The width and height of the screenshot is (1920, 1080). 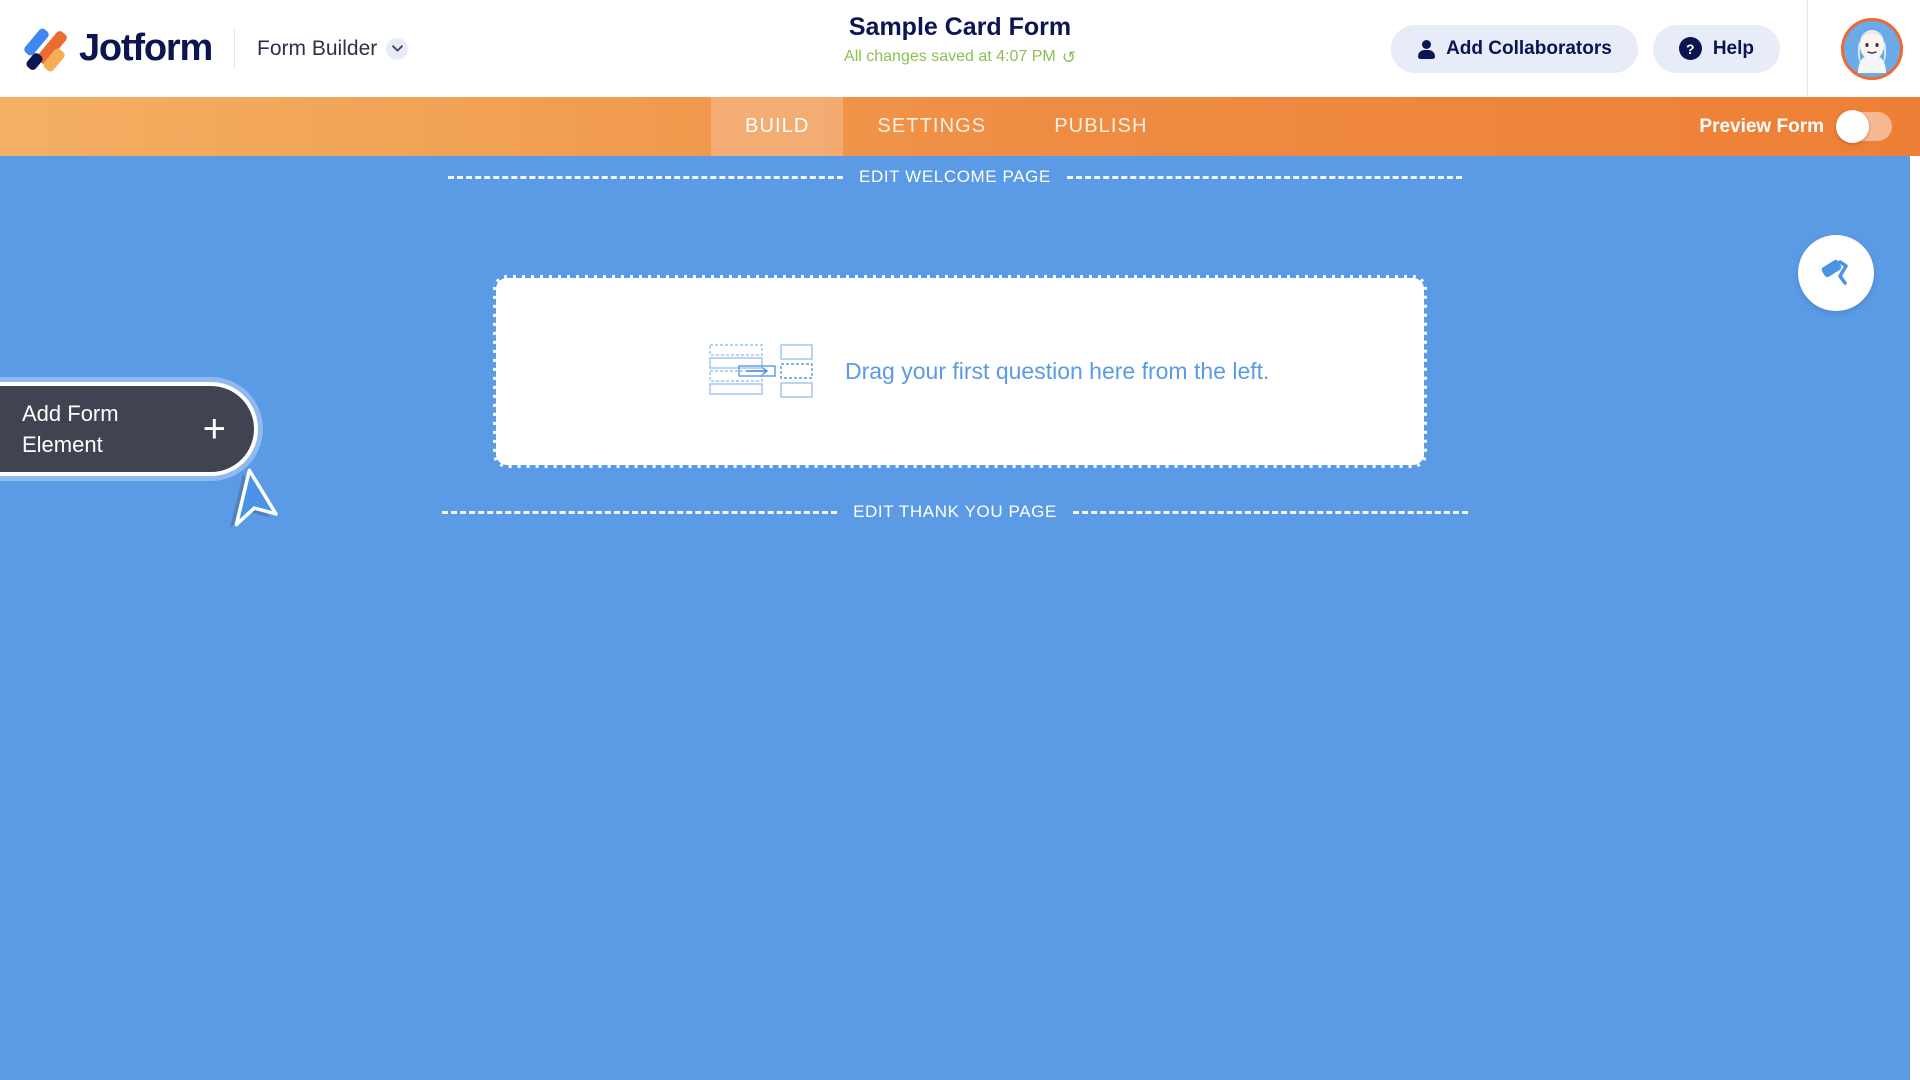 What do you see at coordinates (1761, 126) in the screenshot?
I see `preview-form-label: Preview Form` at bounding box center [1761, 126].